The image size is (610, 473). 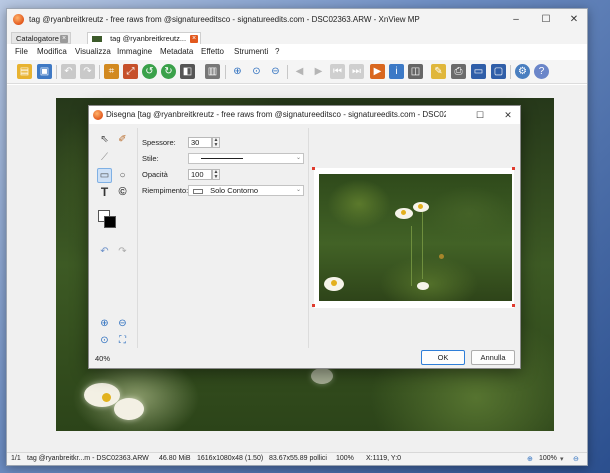 I want to click on menu-help: ?, so click(x=277, y=51).